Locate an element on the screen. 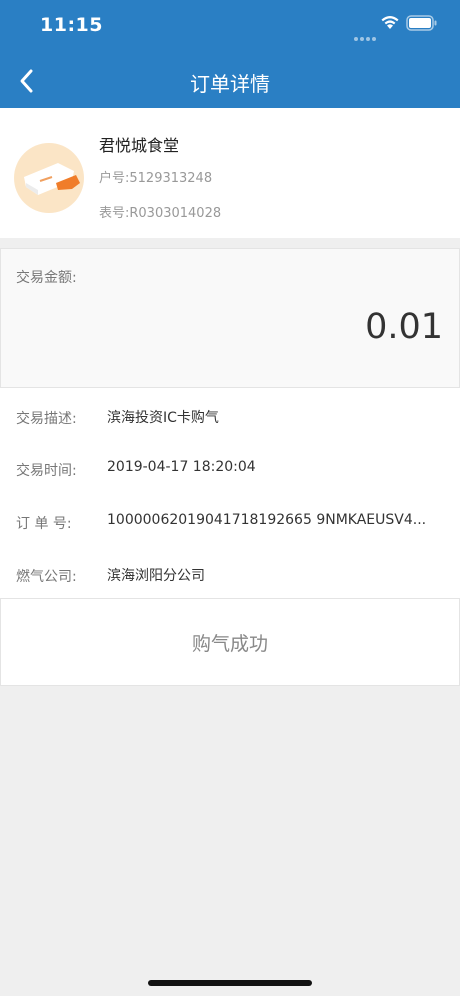 The width and height of the screenshot is (460, 996). merchant-card: 君悦城食堂 户号:5129313248 表号:R0303014028 is located at coordinates (230, 173).